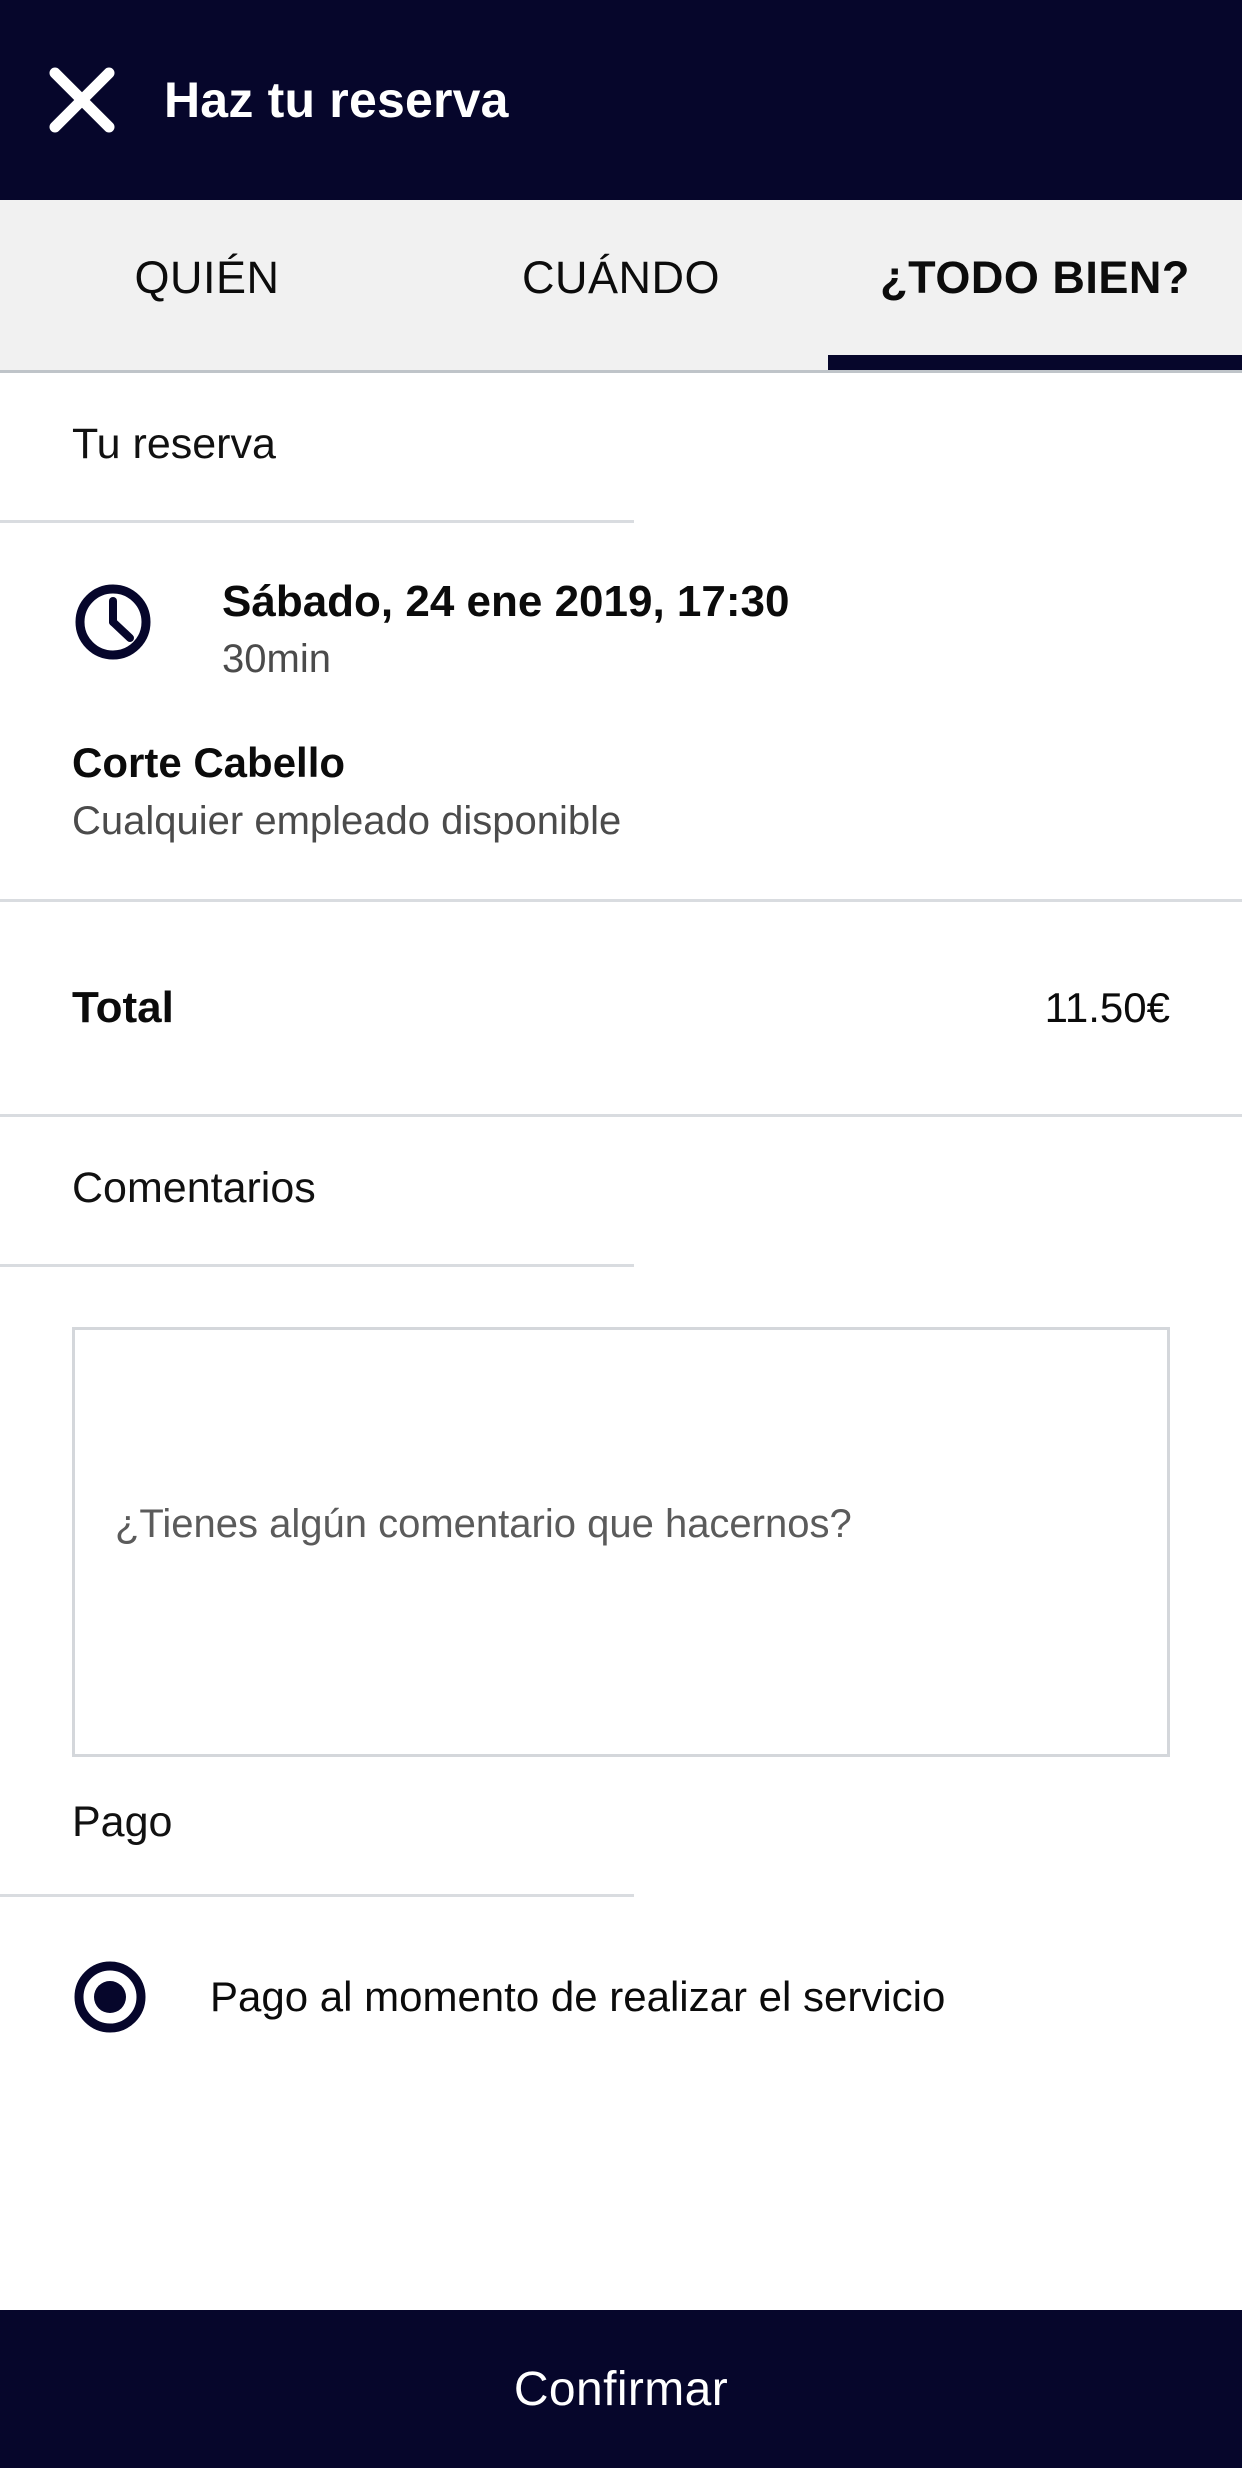  Describe the element at coordinates (110, 1997) in the screenshot. I see `radio-selected-icon` at that location.